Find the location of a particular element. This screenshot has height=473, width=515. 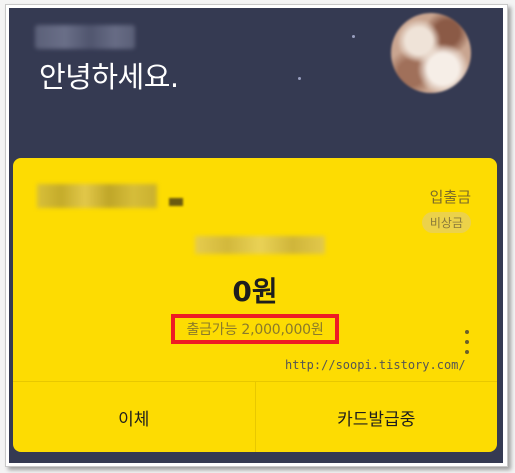

more-options-icon is located at coordinates (467, 342).